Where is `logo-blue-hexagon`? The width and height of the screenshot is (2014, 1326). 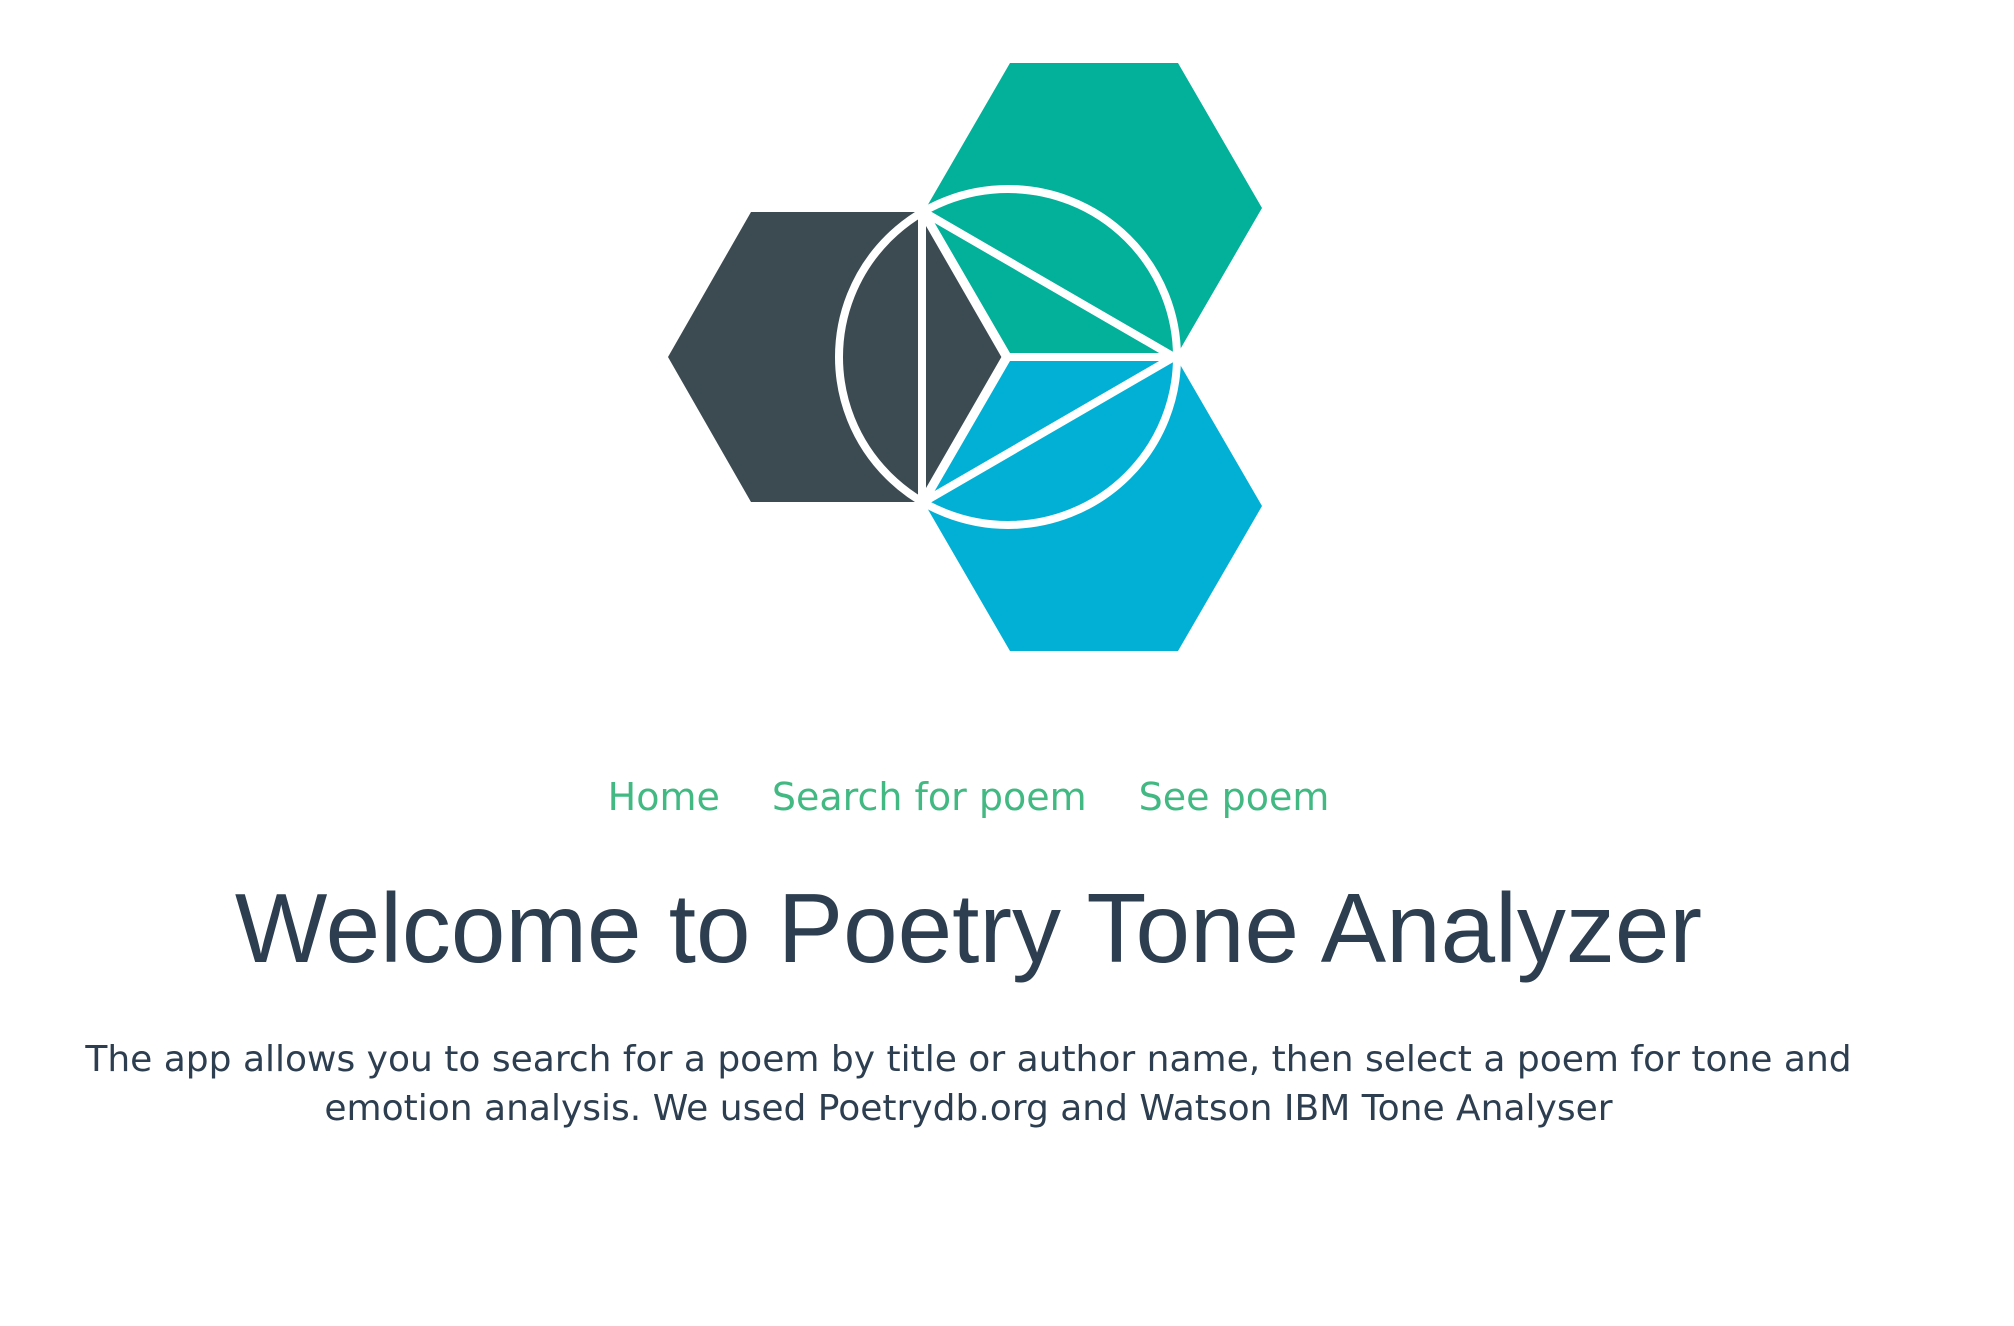 logo-blue-hexagon is located at coordinates (1094, 506).